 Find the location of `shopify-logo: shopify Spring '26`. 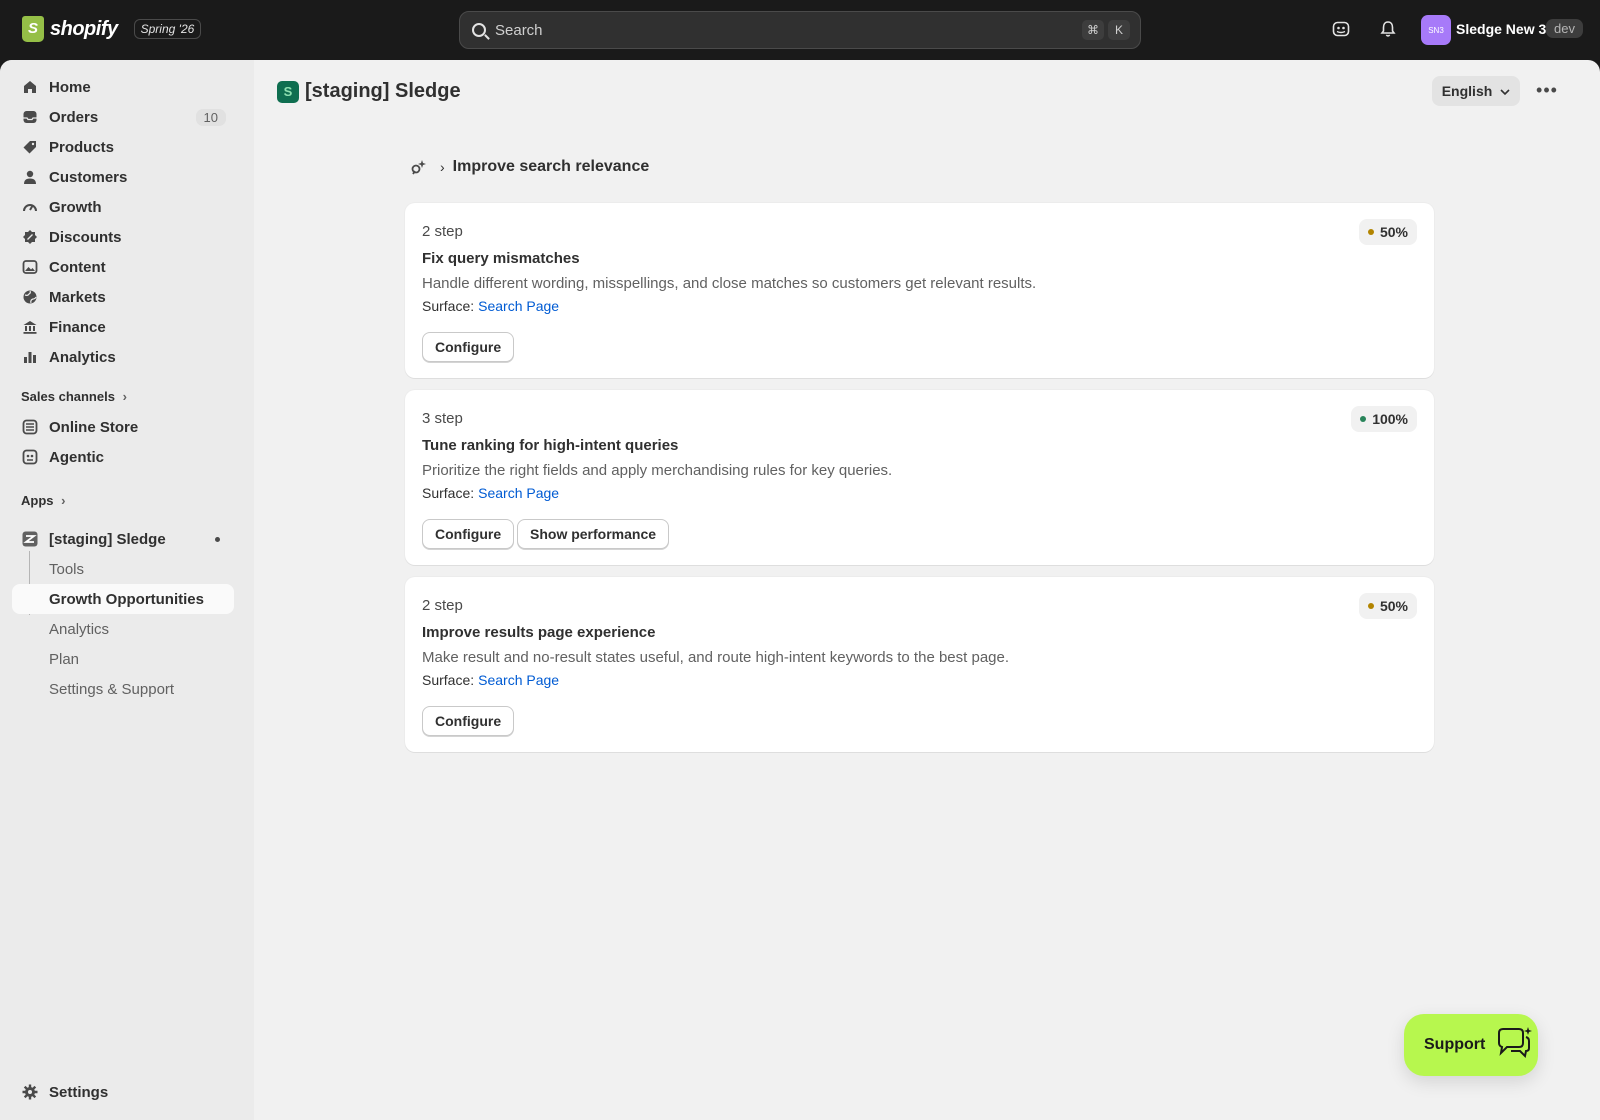

shopify-logo: shopify Spring '26 is located at coordinates (112, 29).